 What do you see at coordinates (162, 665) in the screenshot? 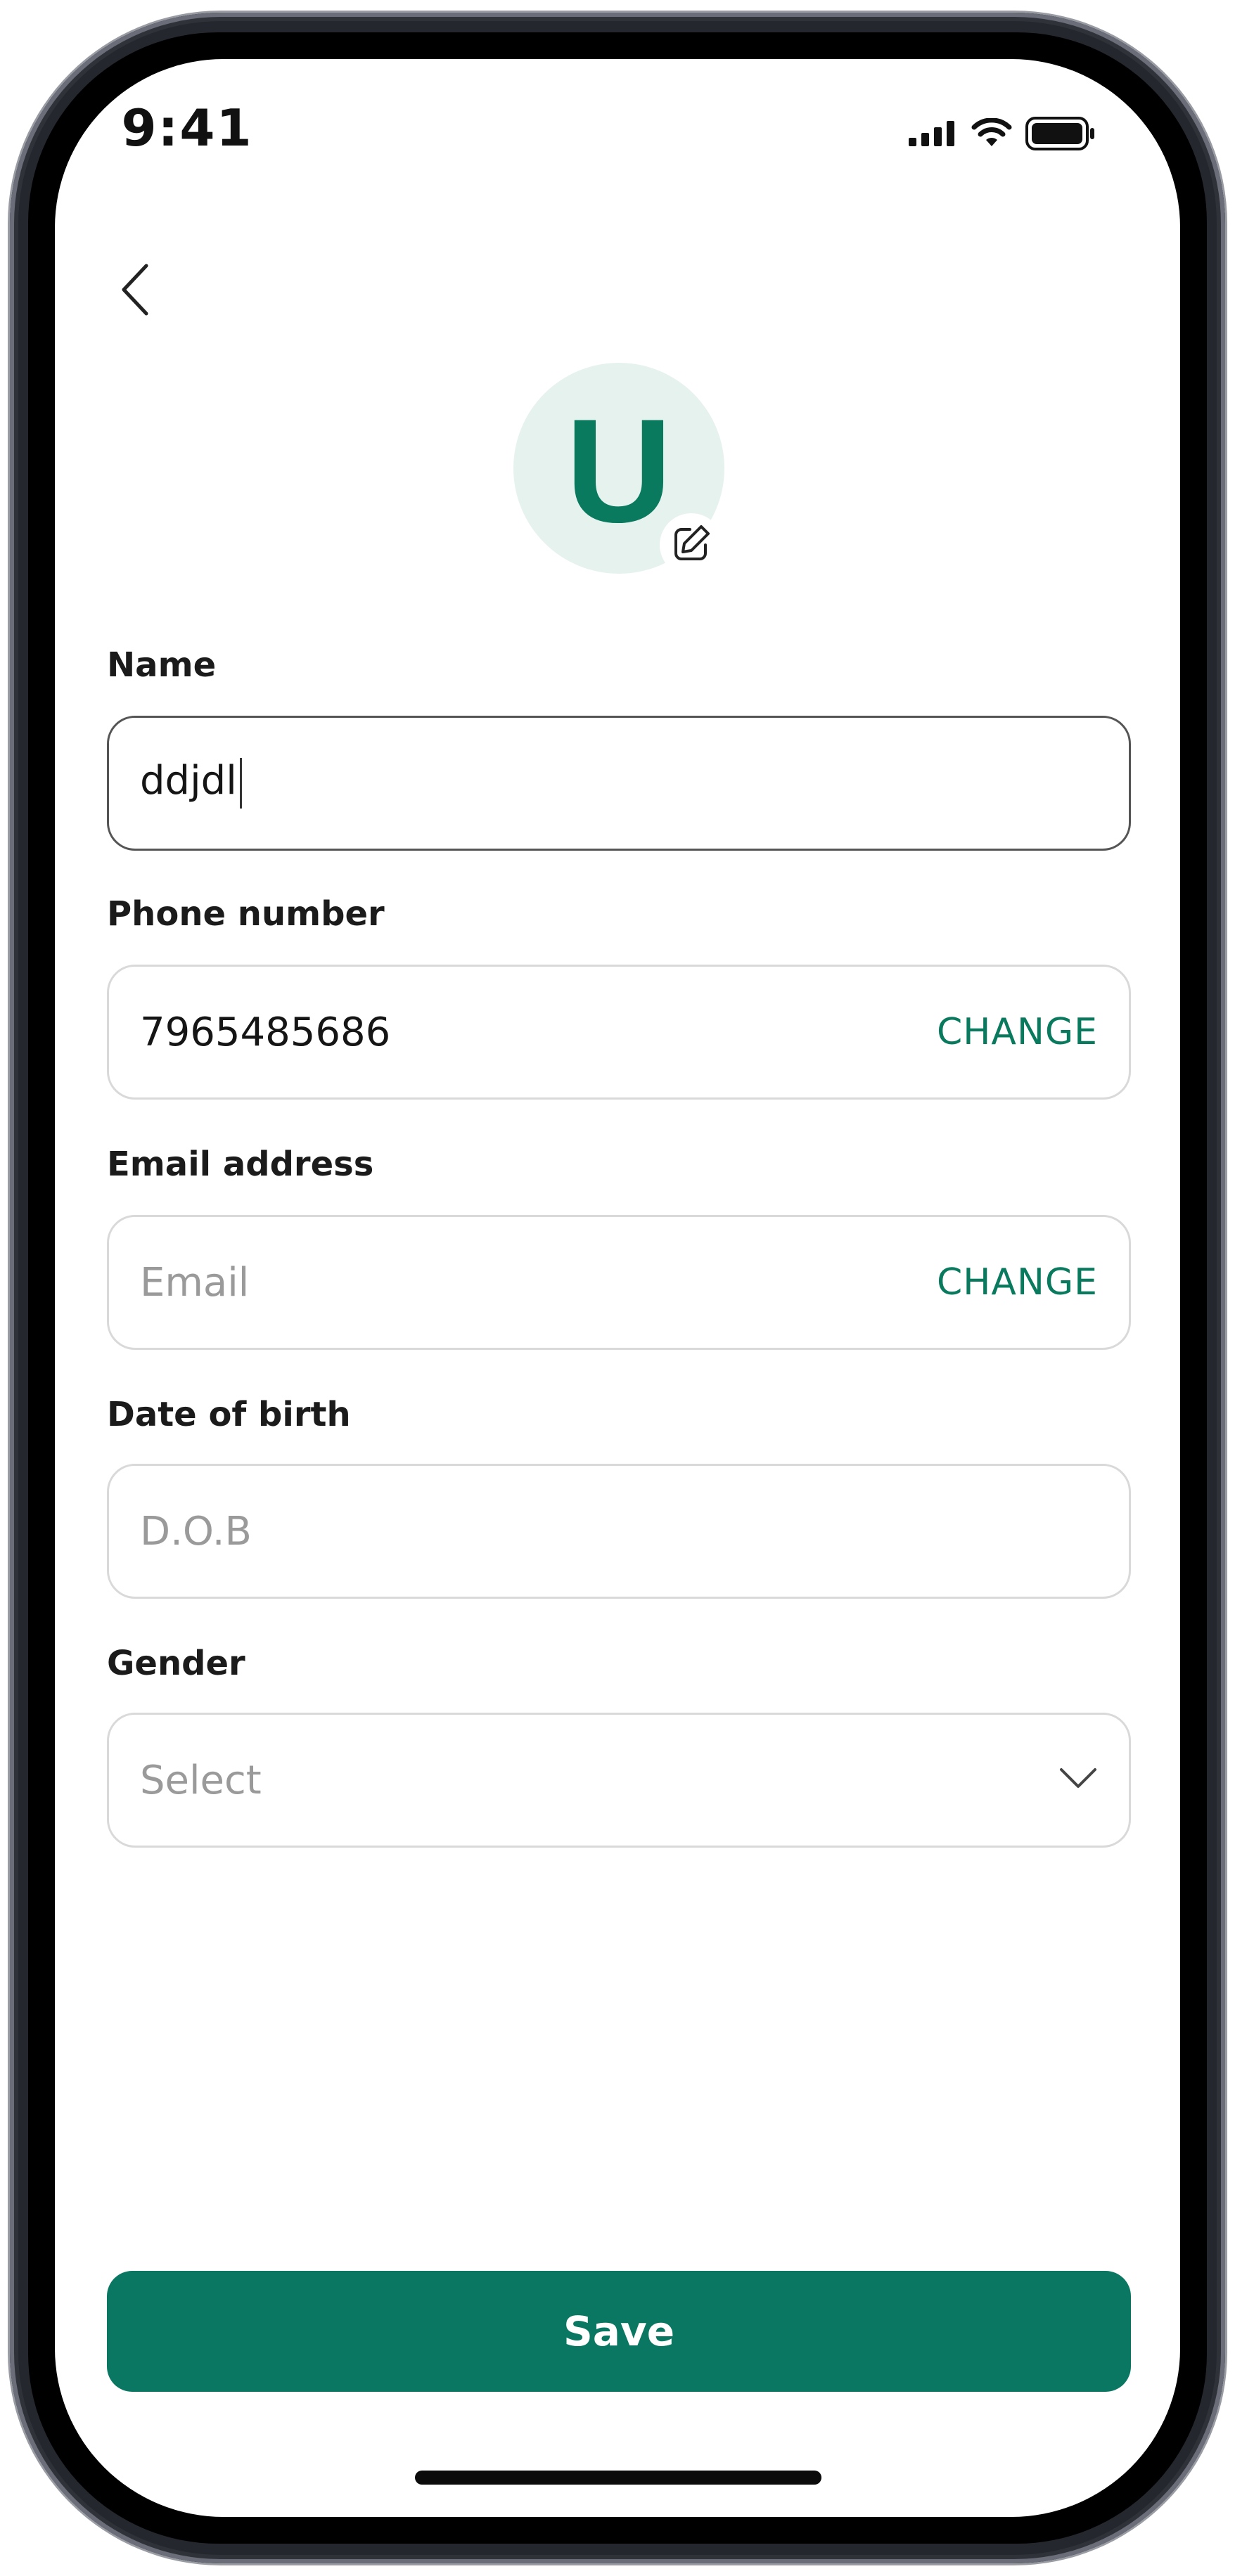
I see `name-label: Name` at bounding box center [162, 665].